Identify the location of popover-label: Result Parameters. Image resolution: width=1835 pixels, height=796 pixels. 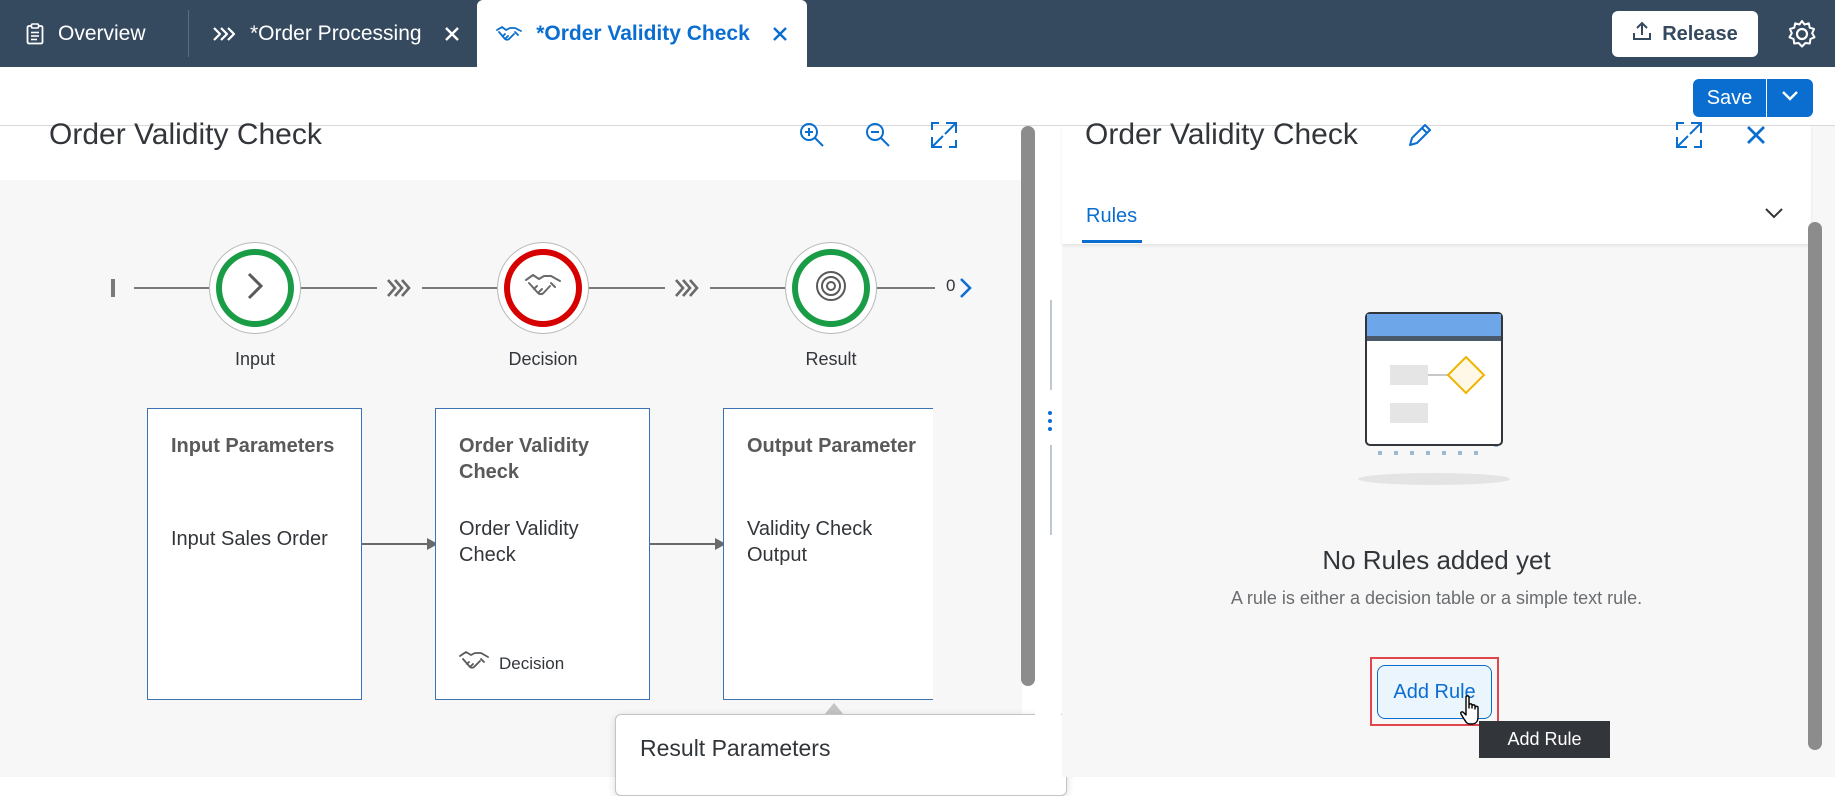
(735, 748).